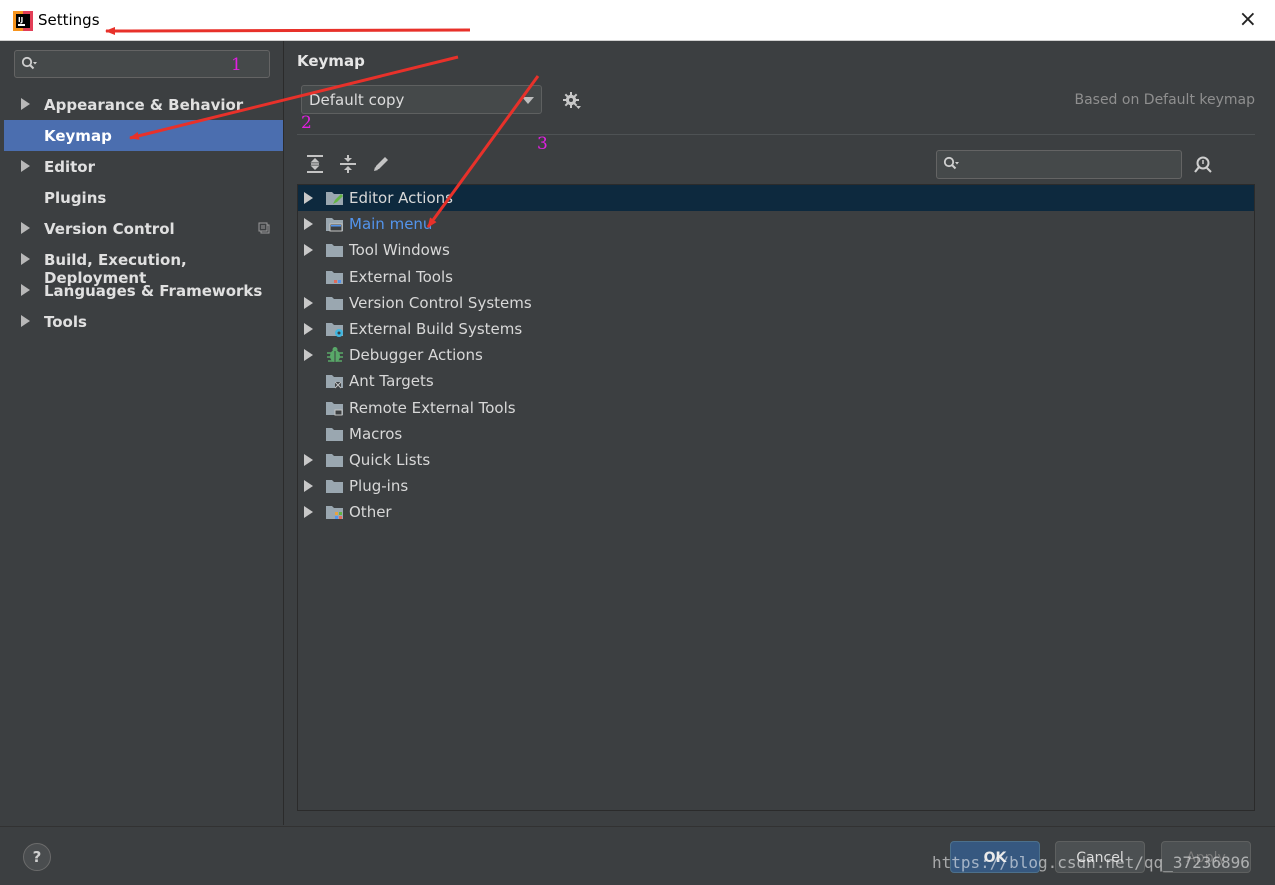  Describe the element at coordinates (334, 408) in the screenshot. I see `remote-tools-icon` at that location.